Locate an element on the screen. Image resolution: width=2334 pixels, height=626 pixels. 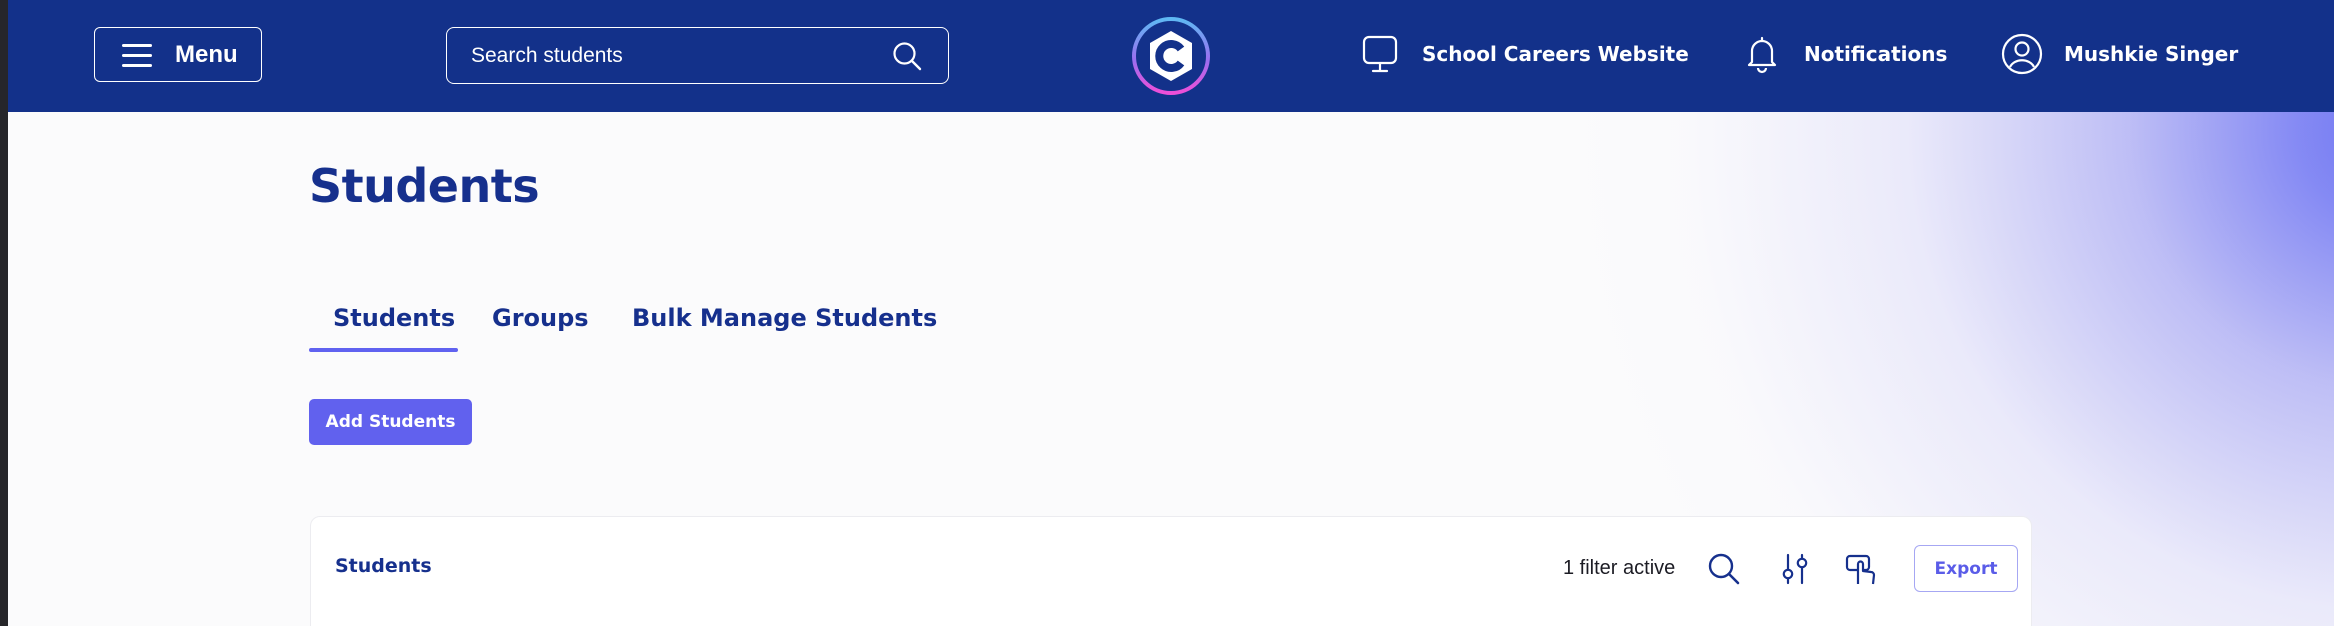
active-tab-indicator is located at coordinates (383, 350).